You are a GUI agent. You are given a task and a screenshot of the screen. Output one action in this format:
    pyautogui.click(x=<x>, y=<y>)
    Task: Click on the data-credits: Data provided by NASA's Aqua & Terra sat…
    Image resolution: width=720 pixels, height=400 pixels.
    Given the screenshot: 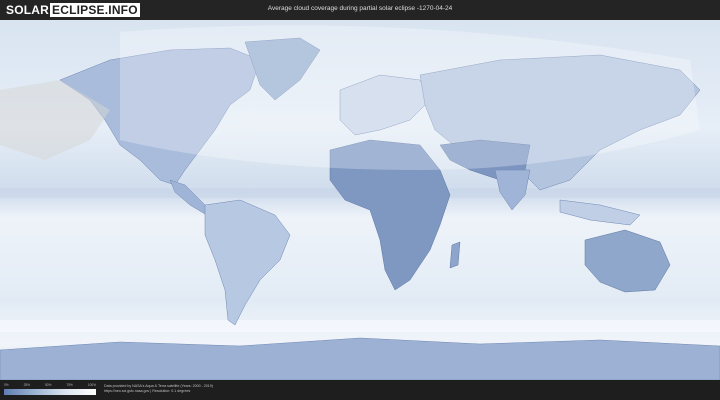 What is the action you would take?
    pyautogui.click(x=158, y=389)
    